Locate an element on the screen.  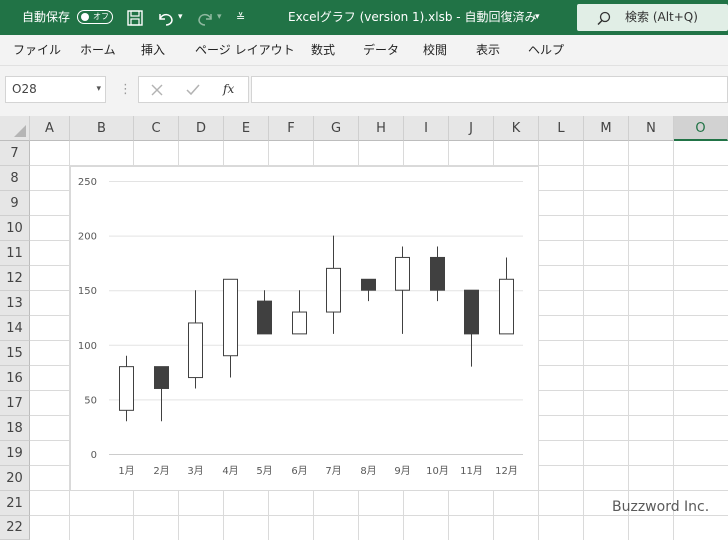
x-tick-label: 2月 is located at coordinates (161, 471).